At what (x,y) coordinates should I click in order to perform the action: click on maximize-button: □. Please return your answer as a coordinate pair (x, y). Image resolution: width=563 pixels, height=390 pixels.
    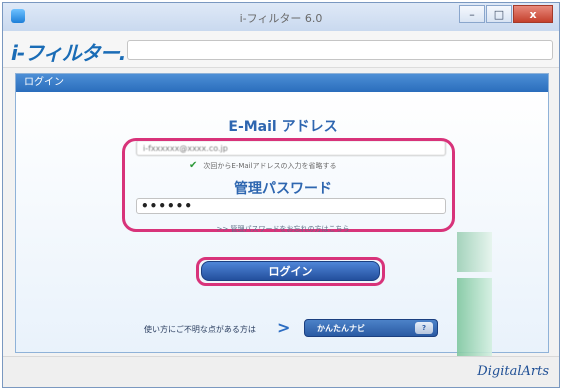
    Looking at the image, I should click on (499, 14).